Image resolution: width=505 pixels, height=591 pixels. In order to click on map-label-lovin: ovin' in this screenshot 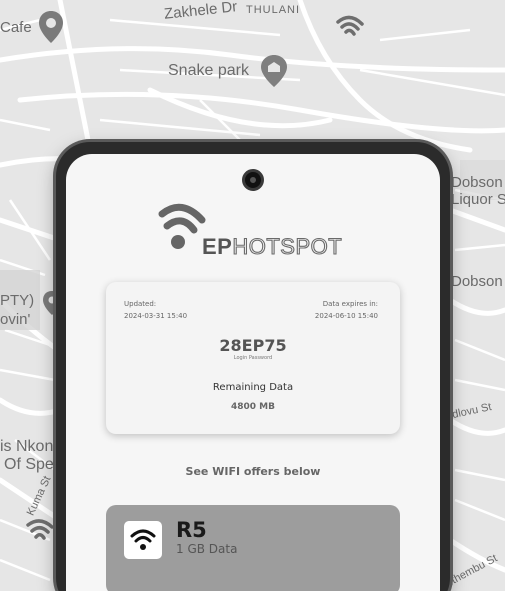, I will do `click(15, 319)`.